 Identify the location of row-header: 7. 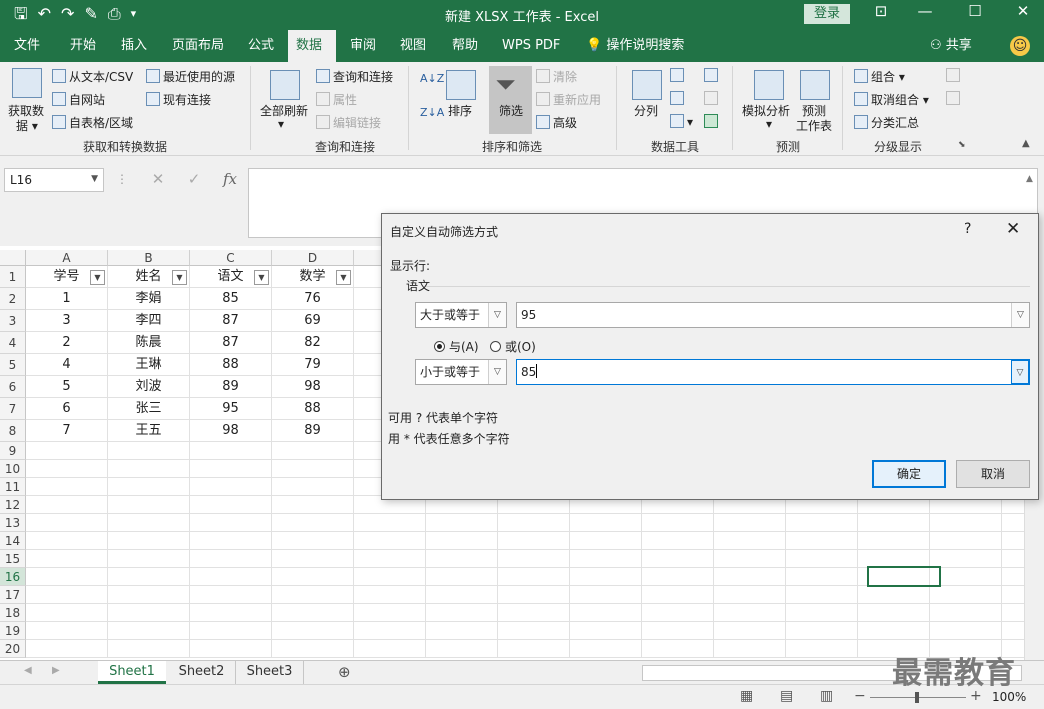
(13, 409).